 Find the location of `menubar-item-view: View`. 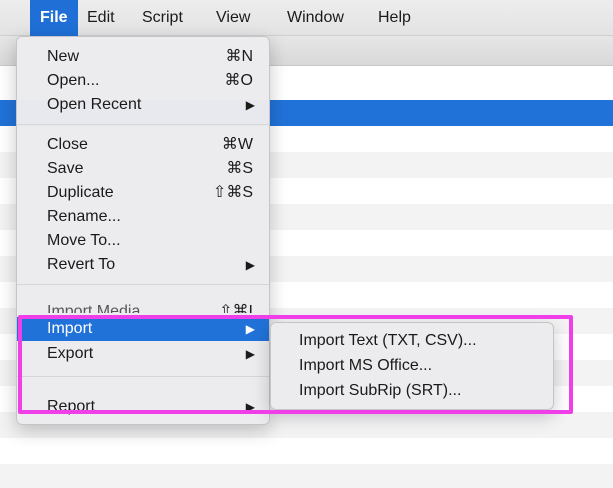

menubar-item-view: View is located at coordinates (233, 18).